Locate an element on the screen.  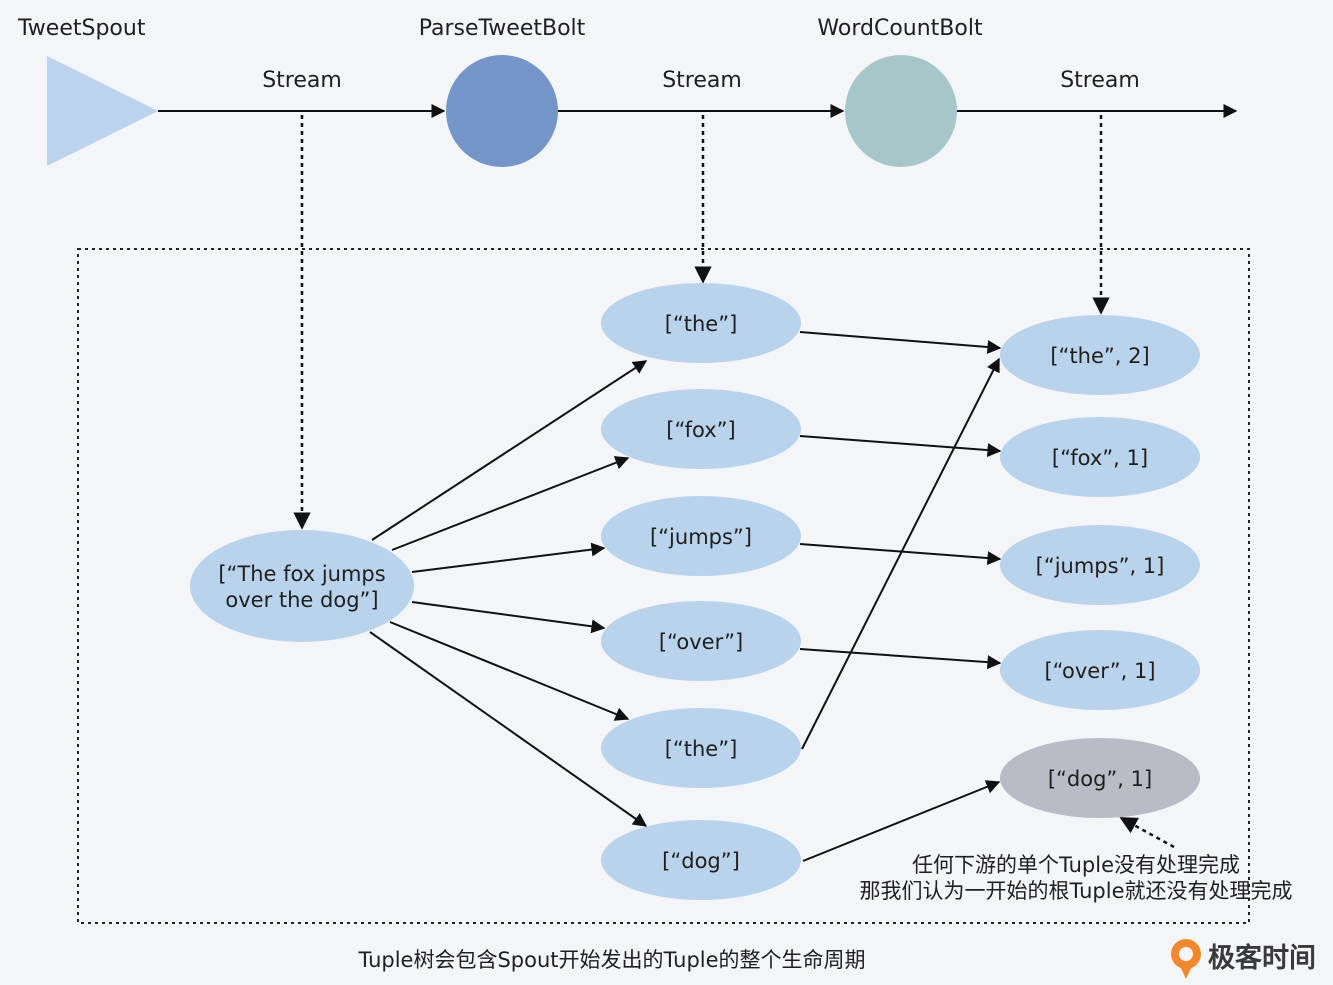
count-tuple-node: [“over”, 1] is located at coordinates (1100, 670).